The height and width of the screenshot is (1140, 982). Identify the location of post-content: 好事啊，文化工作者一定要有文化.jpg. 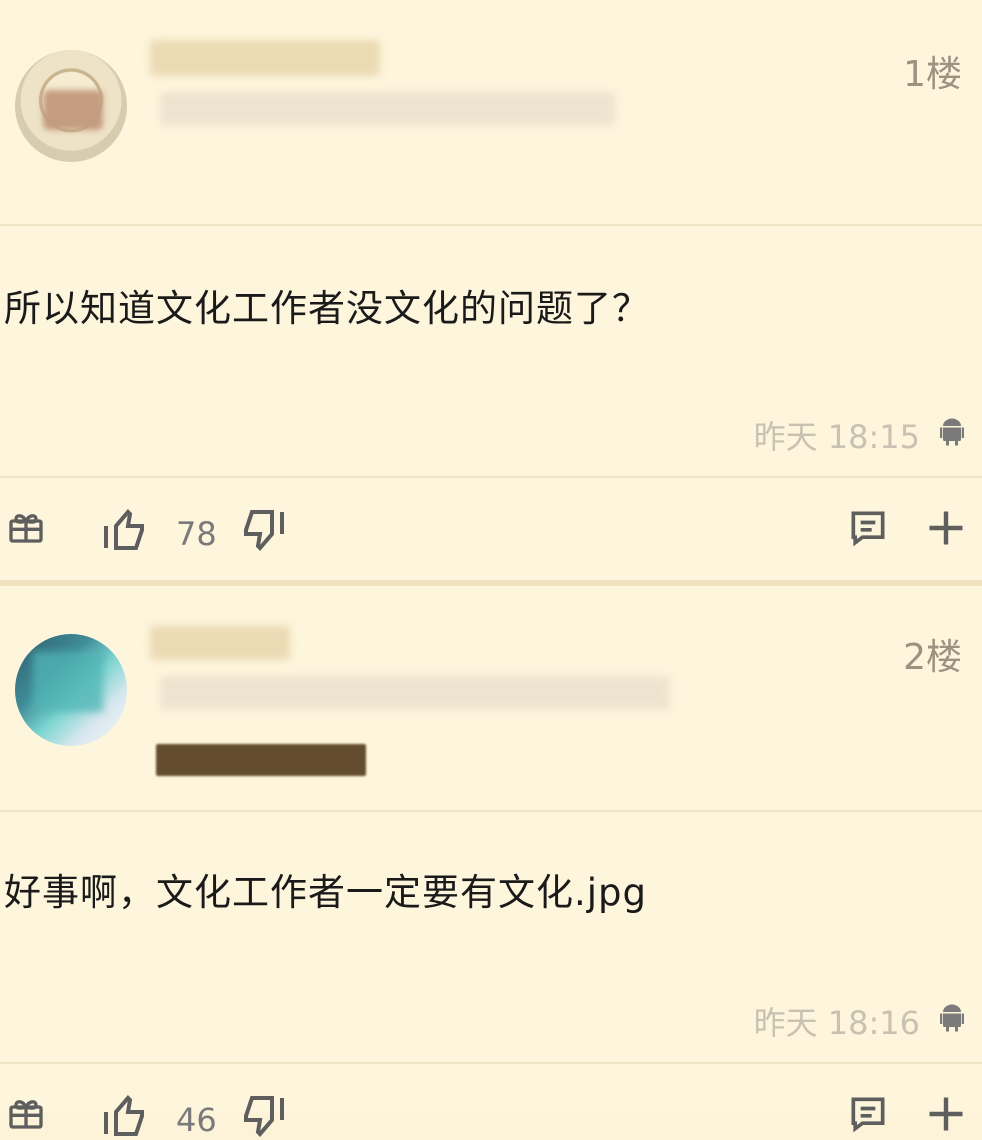
(325, 889).